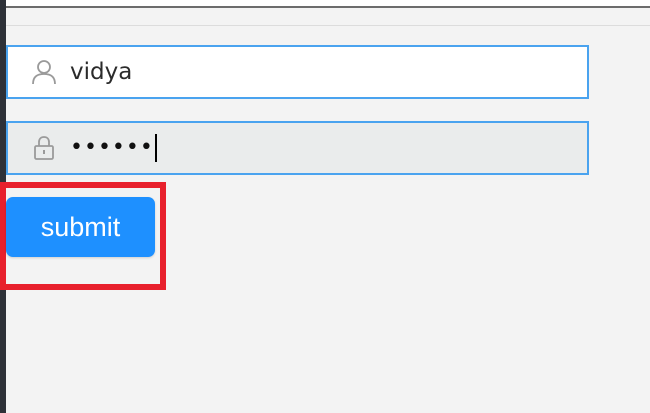 The width and height of the screenshot is (650, 413). I want to click on submit-button: submit, so click(80, 227).